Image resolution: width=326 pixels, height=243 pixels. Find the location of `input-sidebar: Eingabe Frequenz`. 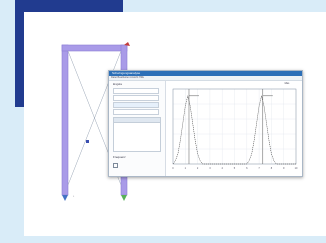

input-sidebar: Eingabe Frequenz is located at coordinates (137, 128).